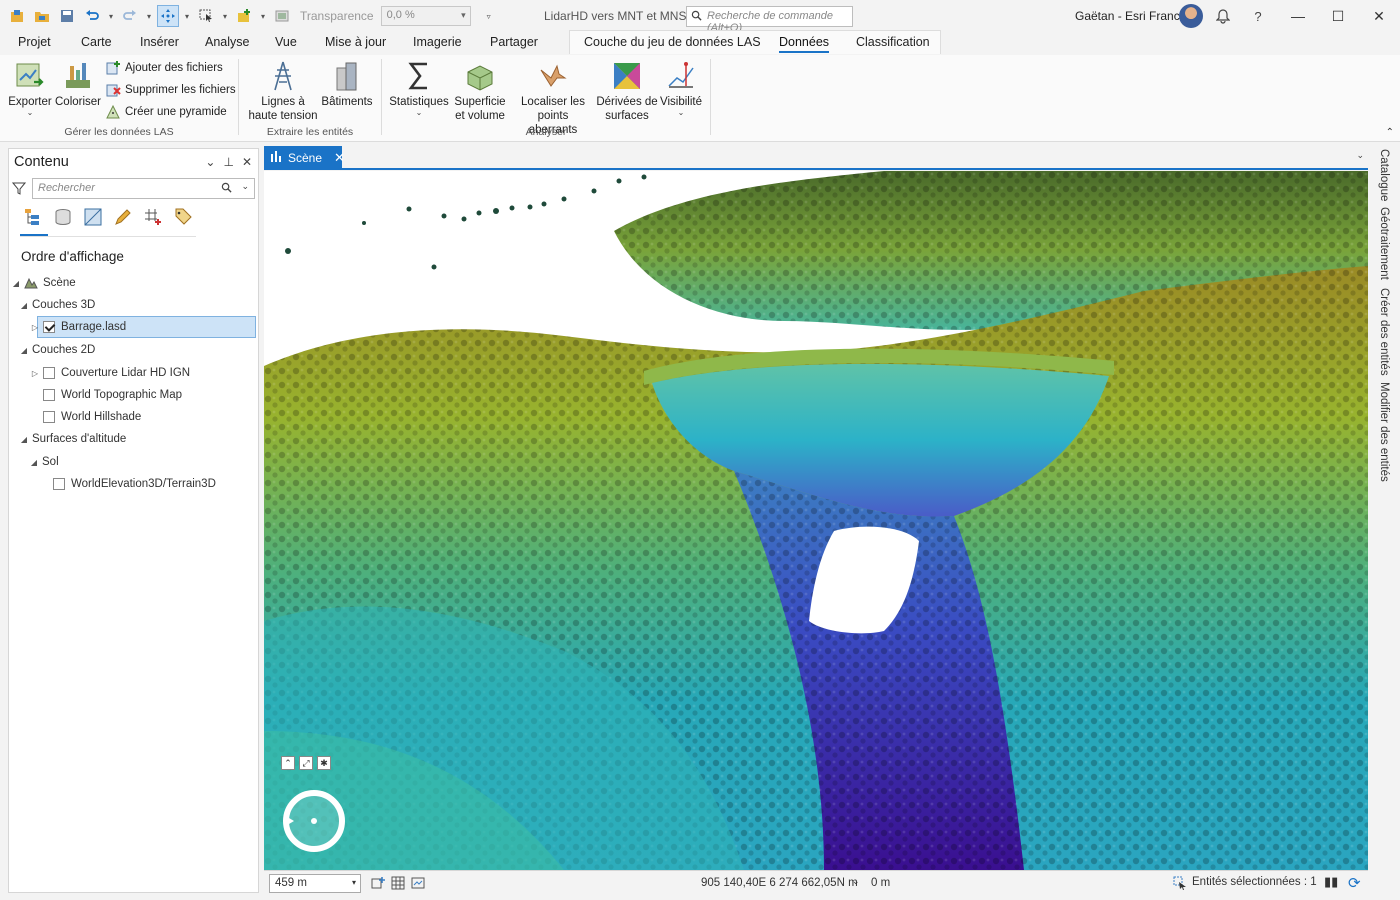 Image resolution: width=1400 pixels, height=900 pixels. Describe the element at coordinates (206, 16) in the screenshot. I see `select-tool-icon` at that location.